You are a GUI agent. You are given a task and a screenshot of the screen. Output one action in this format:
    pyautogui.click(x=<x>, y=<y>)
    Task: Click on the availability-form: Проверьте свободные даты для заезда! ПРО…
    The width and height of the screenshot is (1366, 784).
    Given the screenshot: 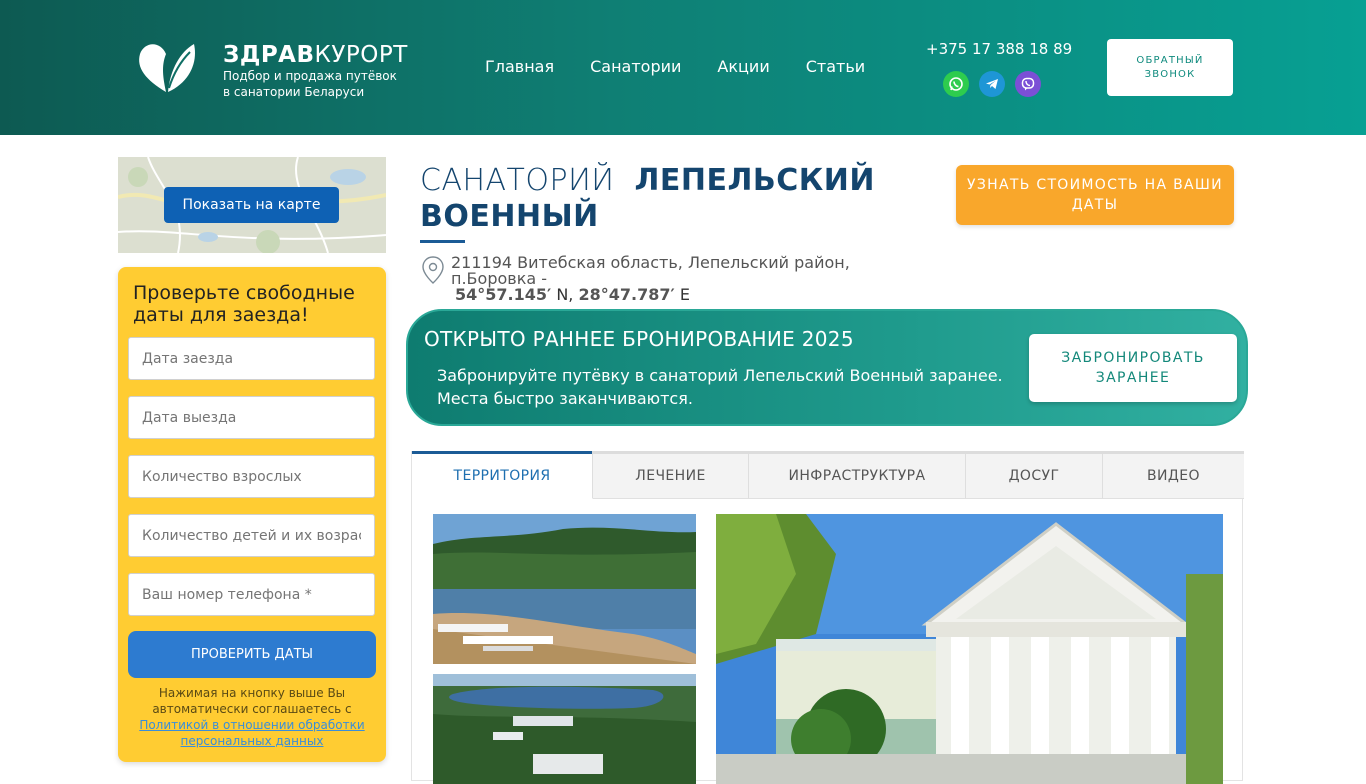 What is the action you would take?
    pyautogui.click(x=252, y=514)
    